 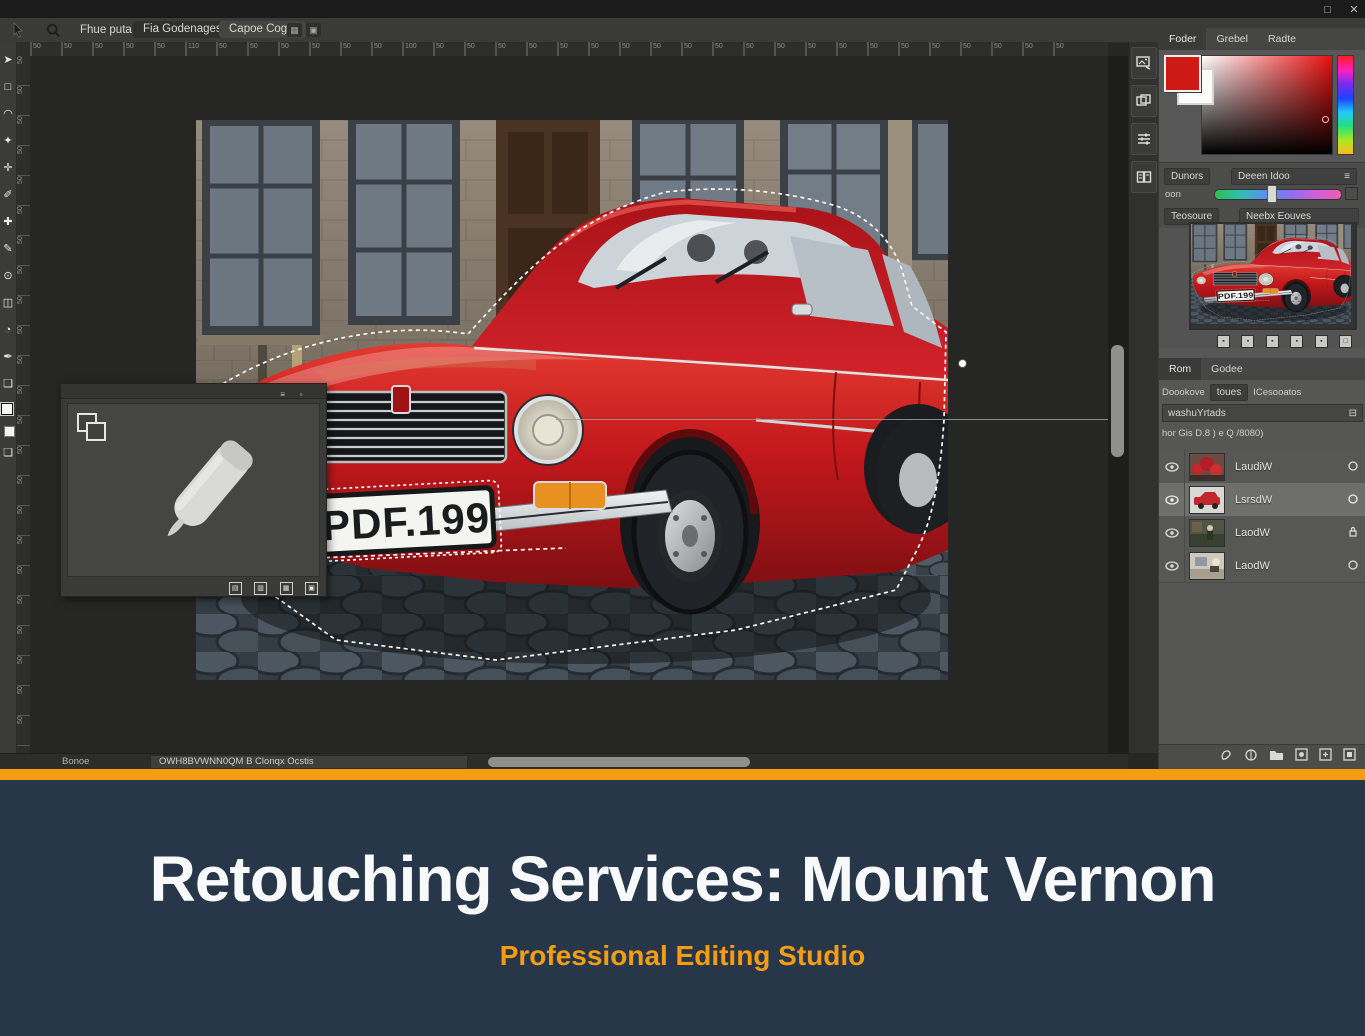 I want to click on layer-row-1: LaudiW, so click(x=1262, y=467).